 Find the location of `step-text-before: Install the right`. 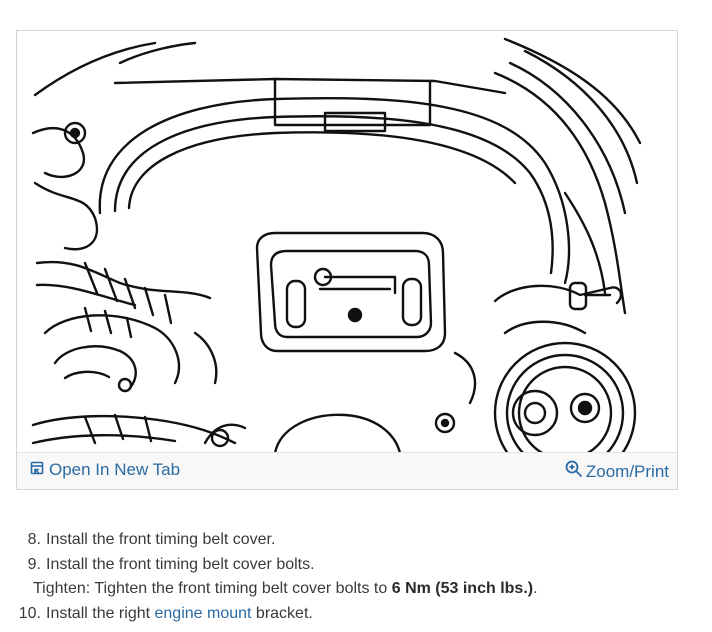

step-text-before: Install the right is located at coordinates (100, 613).